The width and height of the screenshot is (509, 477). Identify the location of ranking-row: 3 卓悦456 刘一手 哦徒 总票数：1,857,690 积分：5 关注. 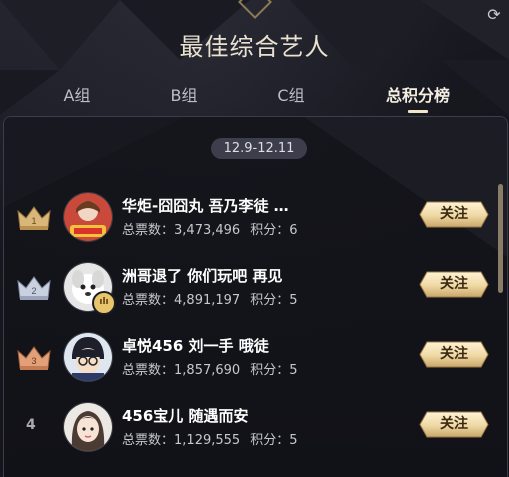
(249, 359).